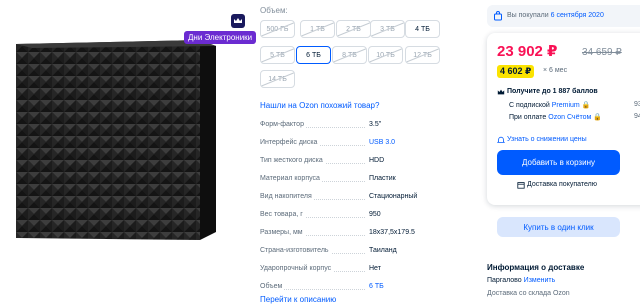 The width and height of the screenshot is (640, 305). I want to click on volume-option: 12 ТБ, so click(422, 55).